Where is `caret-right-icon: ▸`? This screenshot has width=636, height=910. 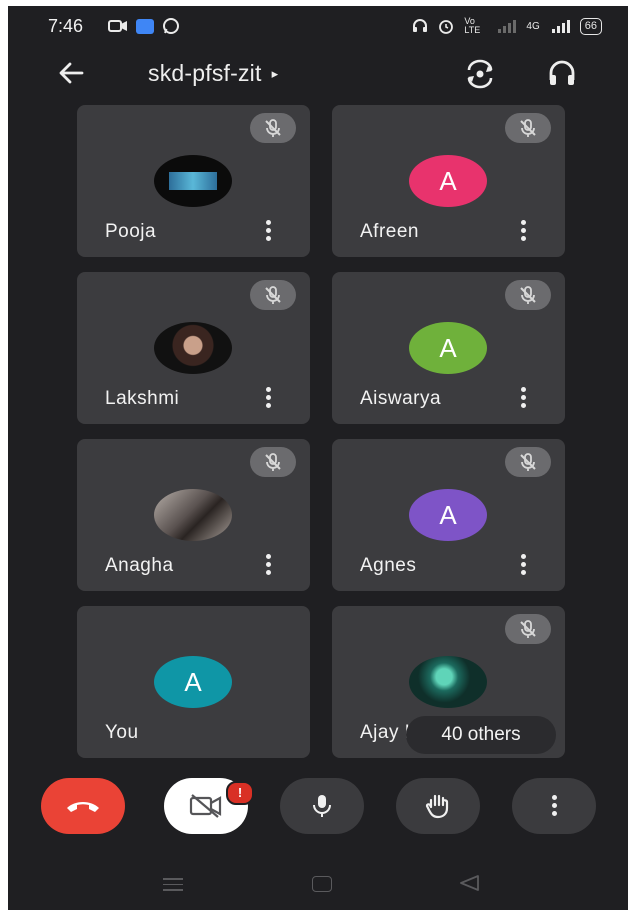
caret-right-icon: ▸ is located at coordinates (275, 73).